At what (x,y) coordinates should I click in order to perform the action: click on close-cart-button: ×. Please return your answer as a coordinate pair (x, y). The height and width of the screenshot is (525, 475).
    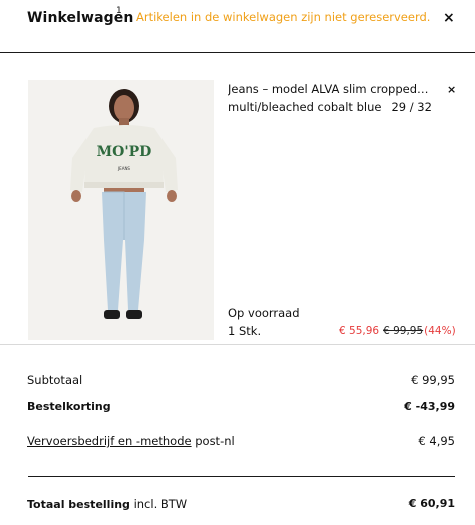
    Looking at the image, I should click on (449, 18).